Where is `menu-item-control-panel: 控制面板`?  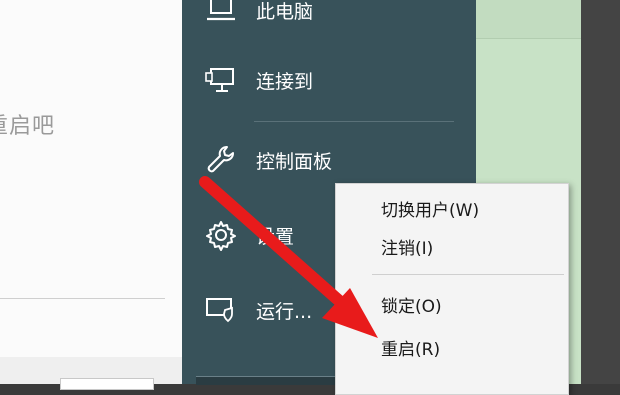 menu-item-control-panel: 控制面板 is located at coordinates (329, 160).